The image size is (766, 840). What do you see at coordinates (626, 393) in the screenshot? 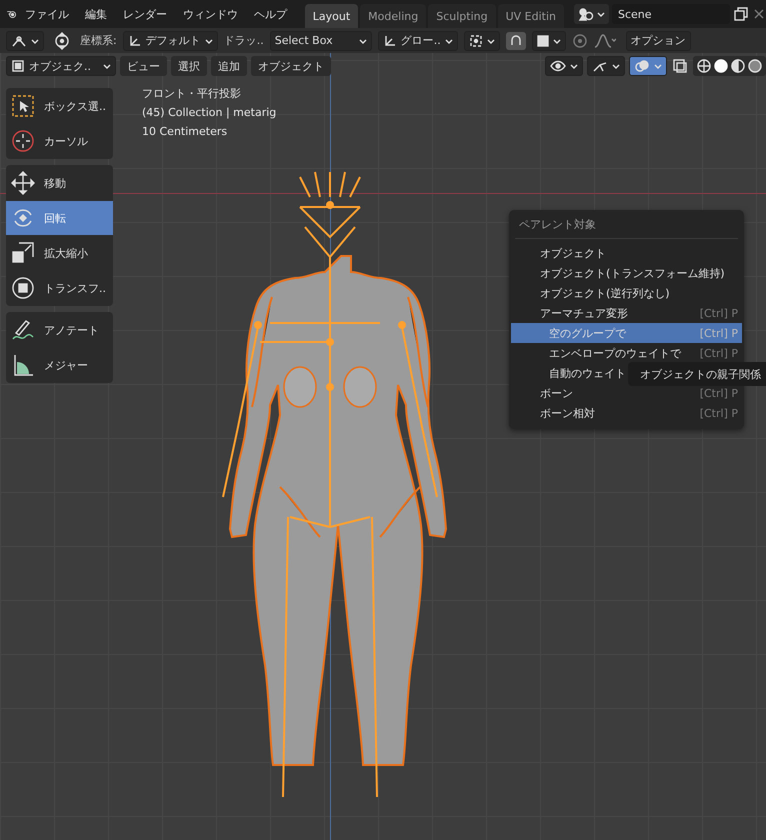
I see `menu-item: ボーン [Ctrl] P` at bounding box center [626, 393].